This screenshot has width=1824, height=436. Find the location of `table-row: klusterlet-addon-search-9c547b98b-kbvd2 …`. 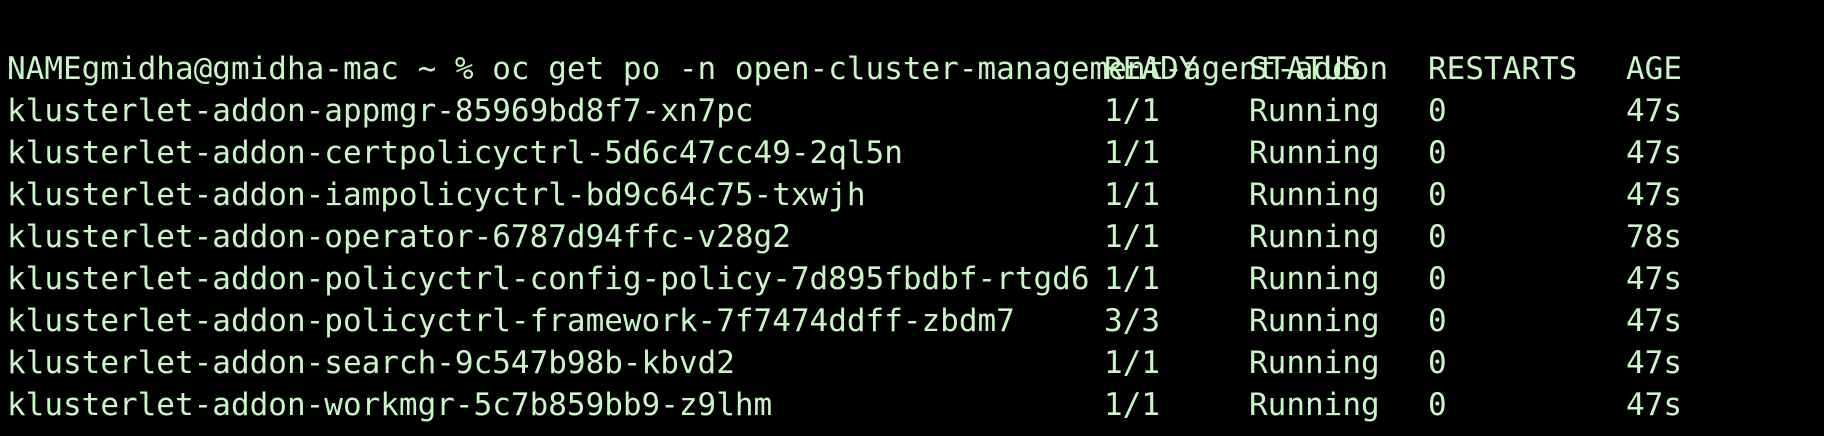

table-row: klusterlet-addon-search-9c547b98b-kbvd2 … is located at coordinates (844, 363).